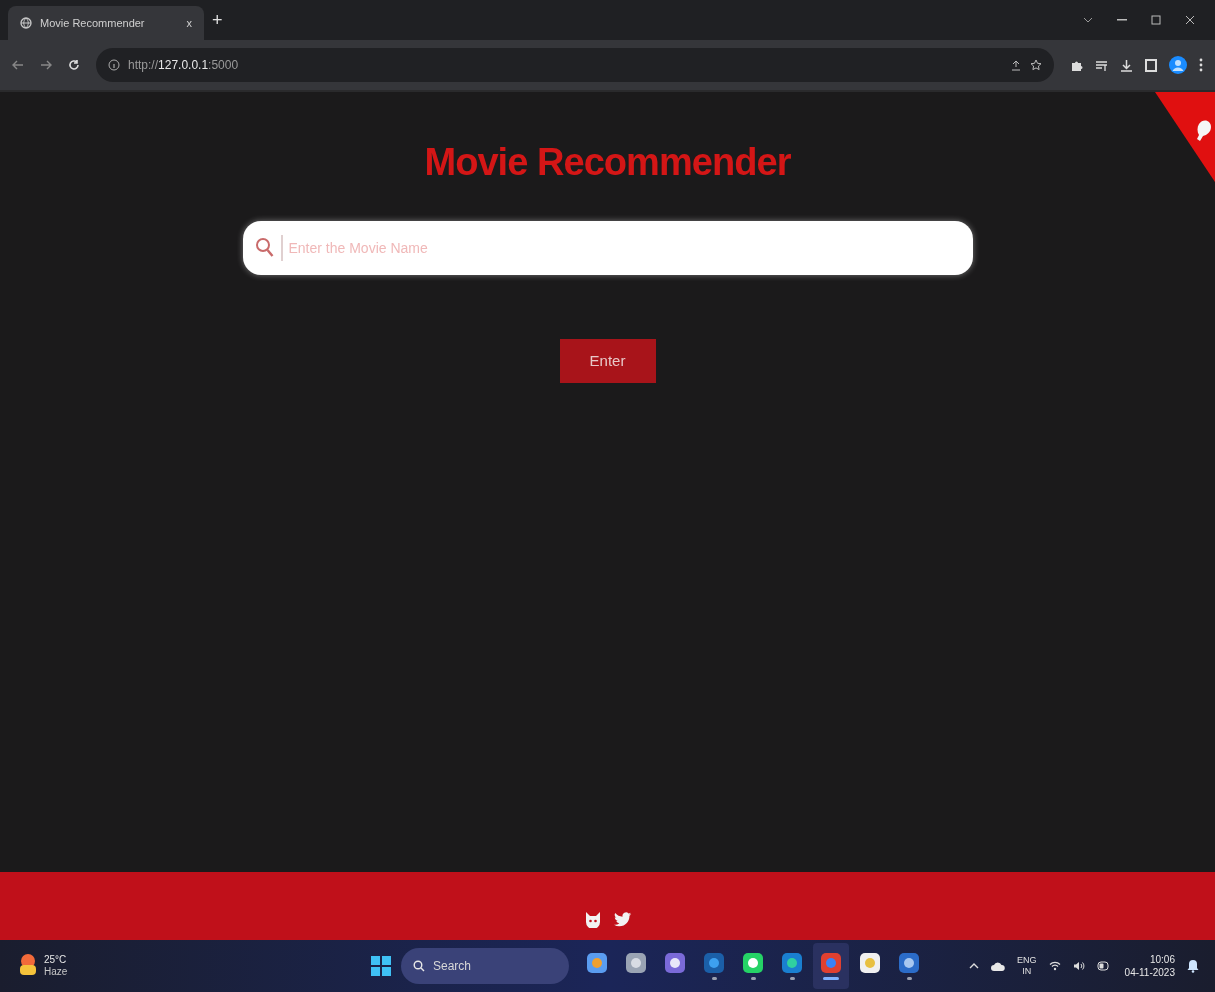 This screenshot has width=1215, height=992. What do you see at coordinates (1054, 966) in the screenshot?
I see `wifi-icon` at bounding box center [1054, 966].